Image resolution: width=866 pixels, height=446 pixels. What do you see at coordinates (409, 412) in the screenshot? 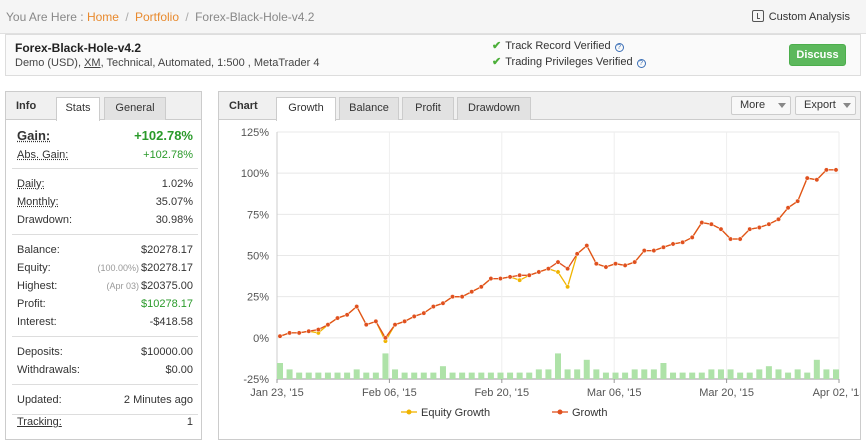
I see `legend-marker` at bounding box center [409, 412].